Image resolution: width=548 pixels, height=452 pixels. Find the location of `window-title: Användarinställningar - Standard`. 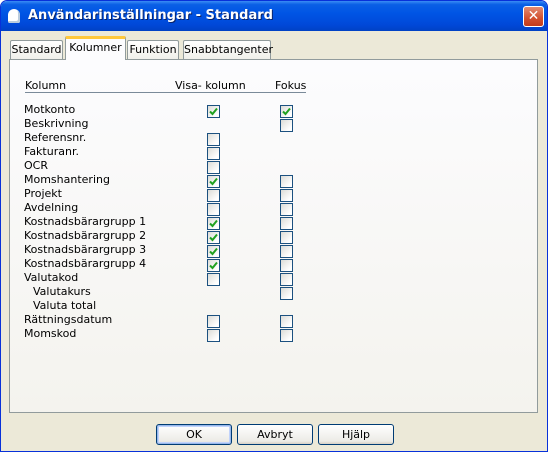

window-title: Användarinställningar - Standard is located at coordinates (150, 15).